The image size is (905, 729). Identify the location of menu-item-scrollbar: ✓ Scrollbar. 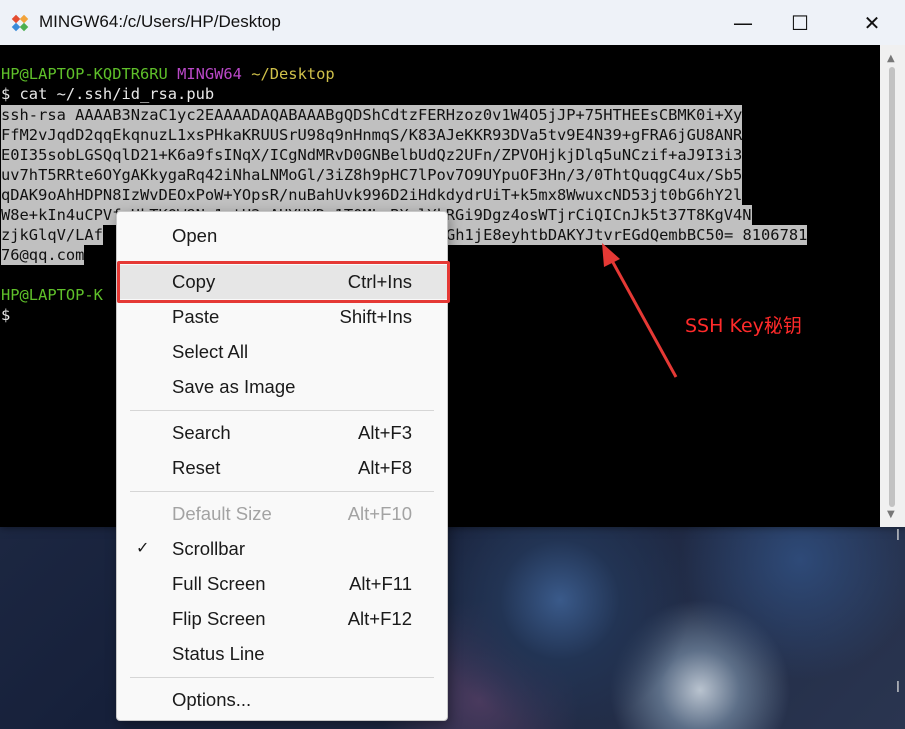
(282, 549).